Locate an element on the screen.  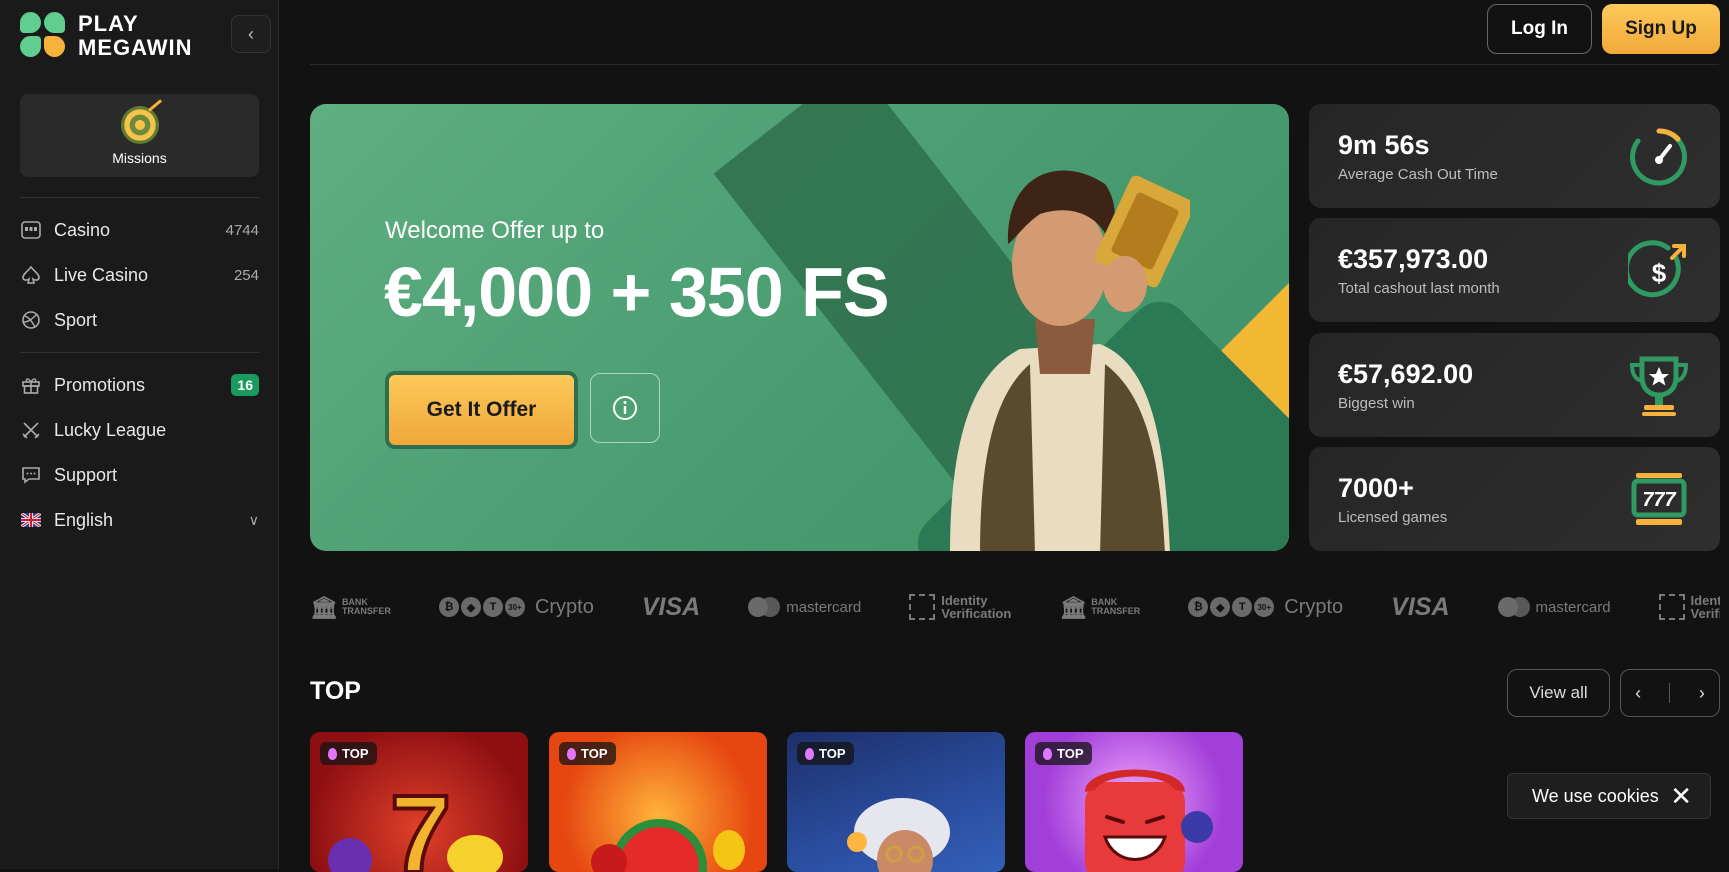
svg-text: 777 is located at coordinates (1659, 500).